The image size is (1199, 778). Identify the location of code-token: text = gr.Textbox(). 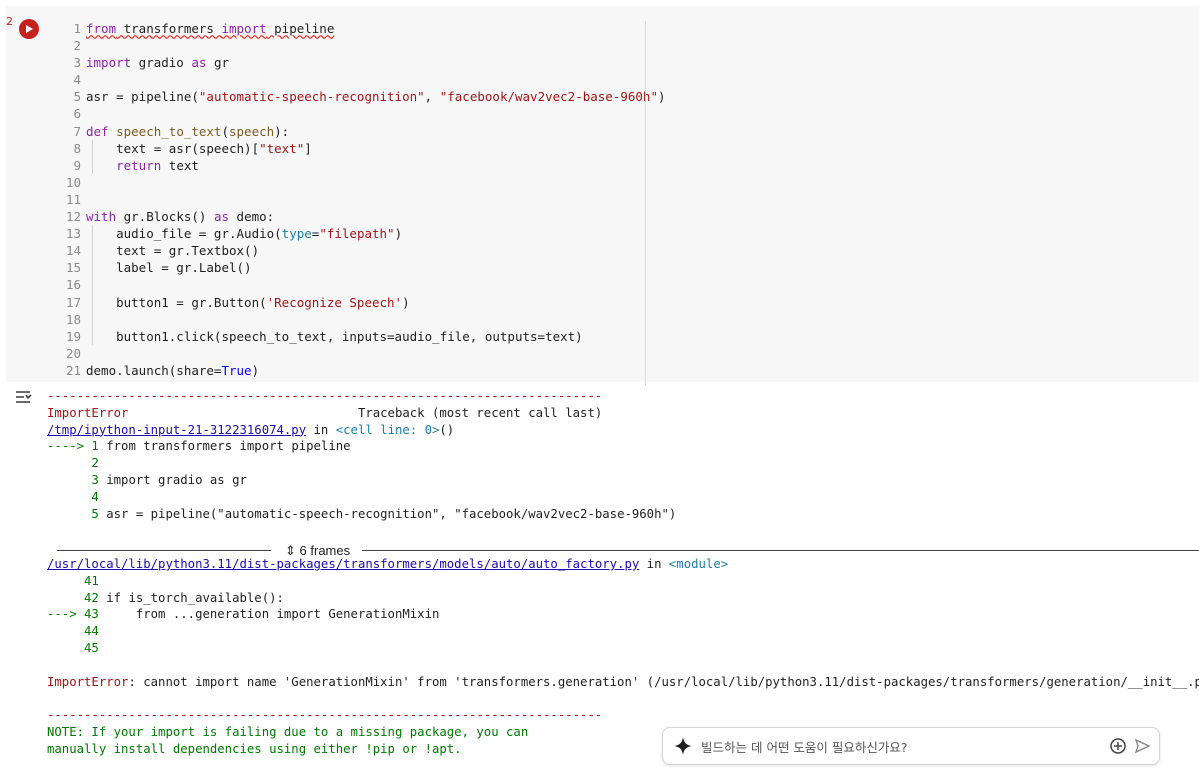
(173, 251).